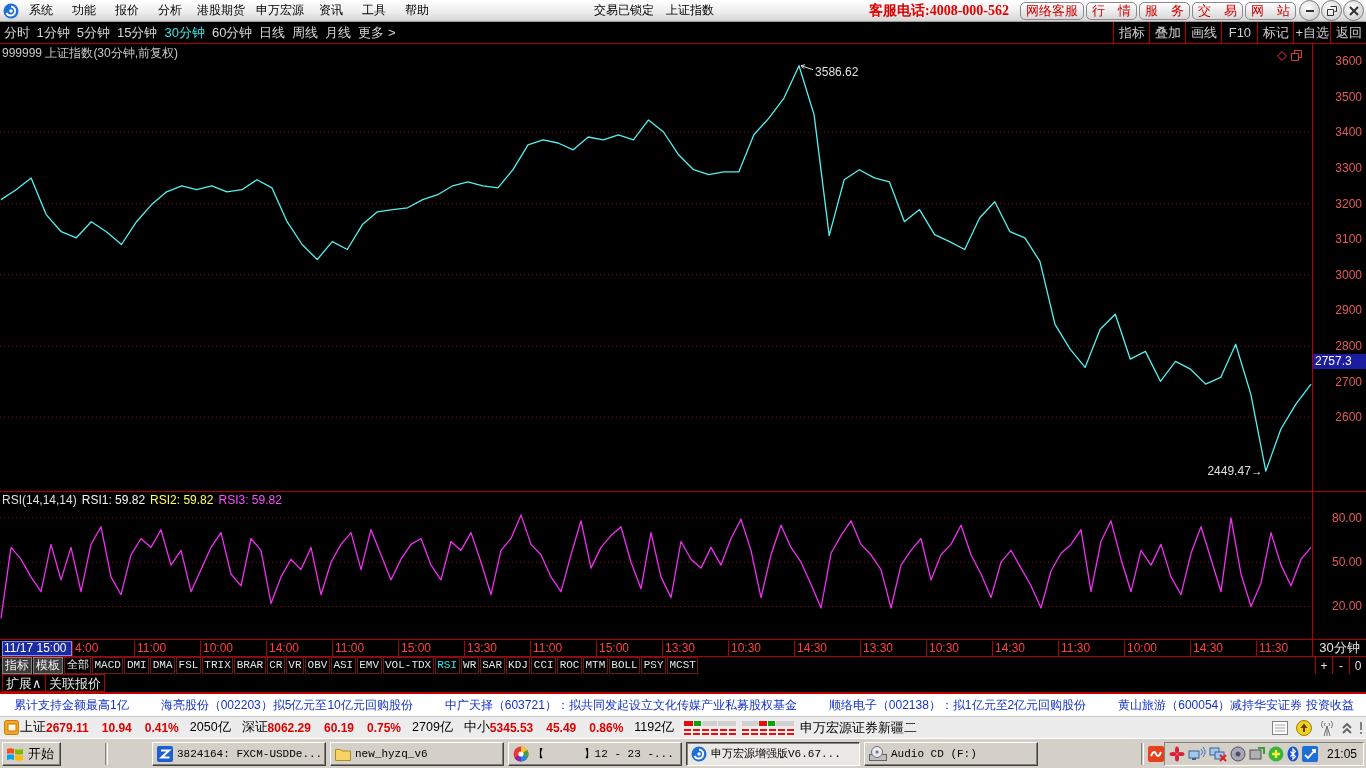 The image size is (1366, 768). What do you see at coordinates (1111, 10) in the screenshot?
I see `link-button: 行 情` at bounding box center [1111, 10].